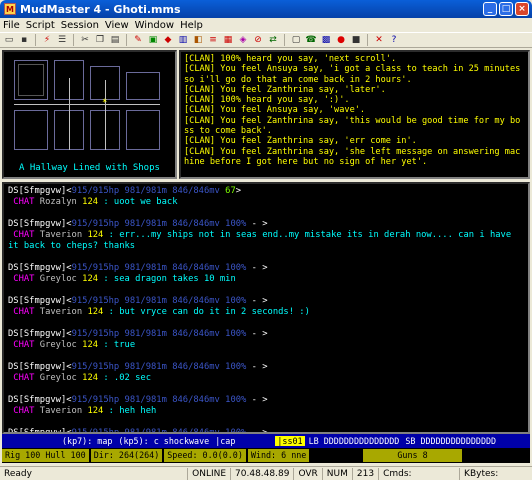 The height and width of the screenshot is (480, 532). Describe the element at coordinates (266, 202) in the screenshot. I see `chat-line: CHAT Rozalyn 124 : uoot we back` at that location.